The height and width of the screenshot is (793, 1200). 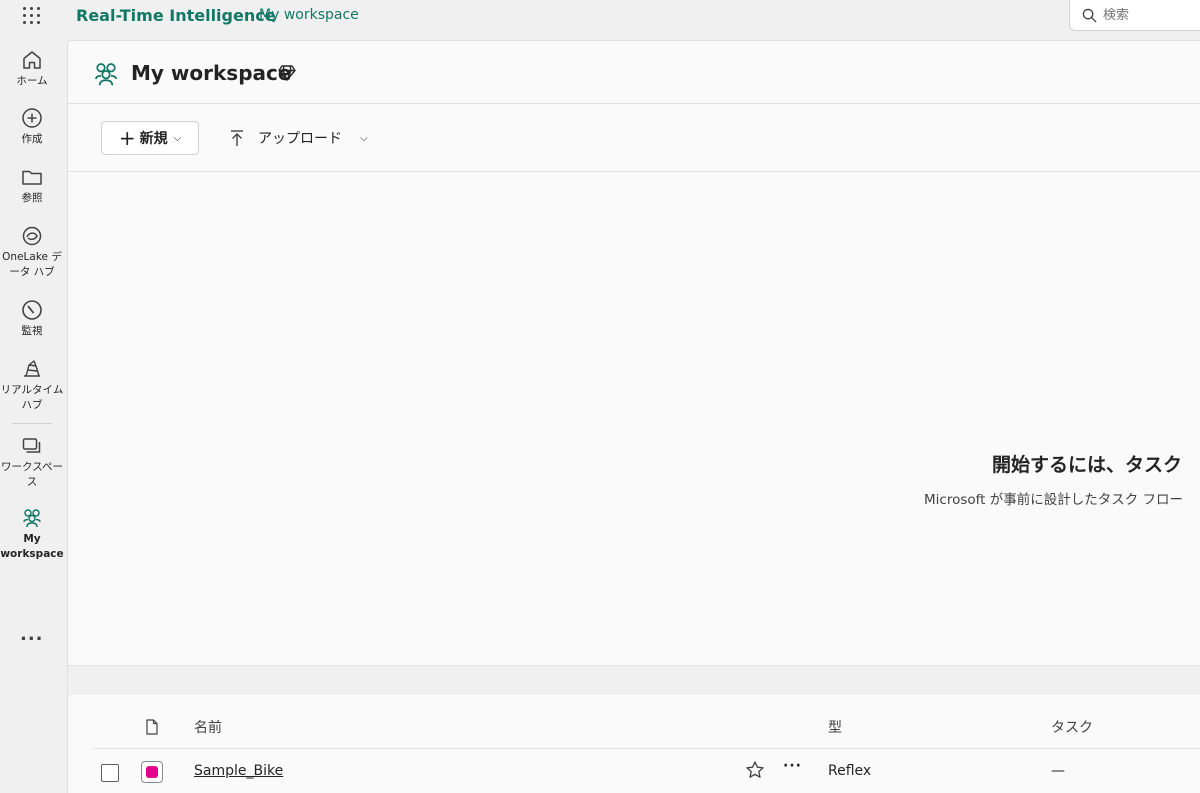 I want to click on new-item-button: + 新規 ⌵, so click(x=150, y=138).